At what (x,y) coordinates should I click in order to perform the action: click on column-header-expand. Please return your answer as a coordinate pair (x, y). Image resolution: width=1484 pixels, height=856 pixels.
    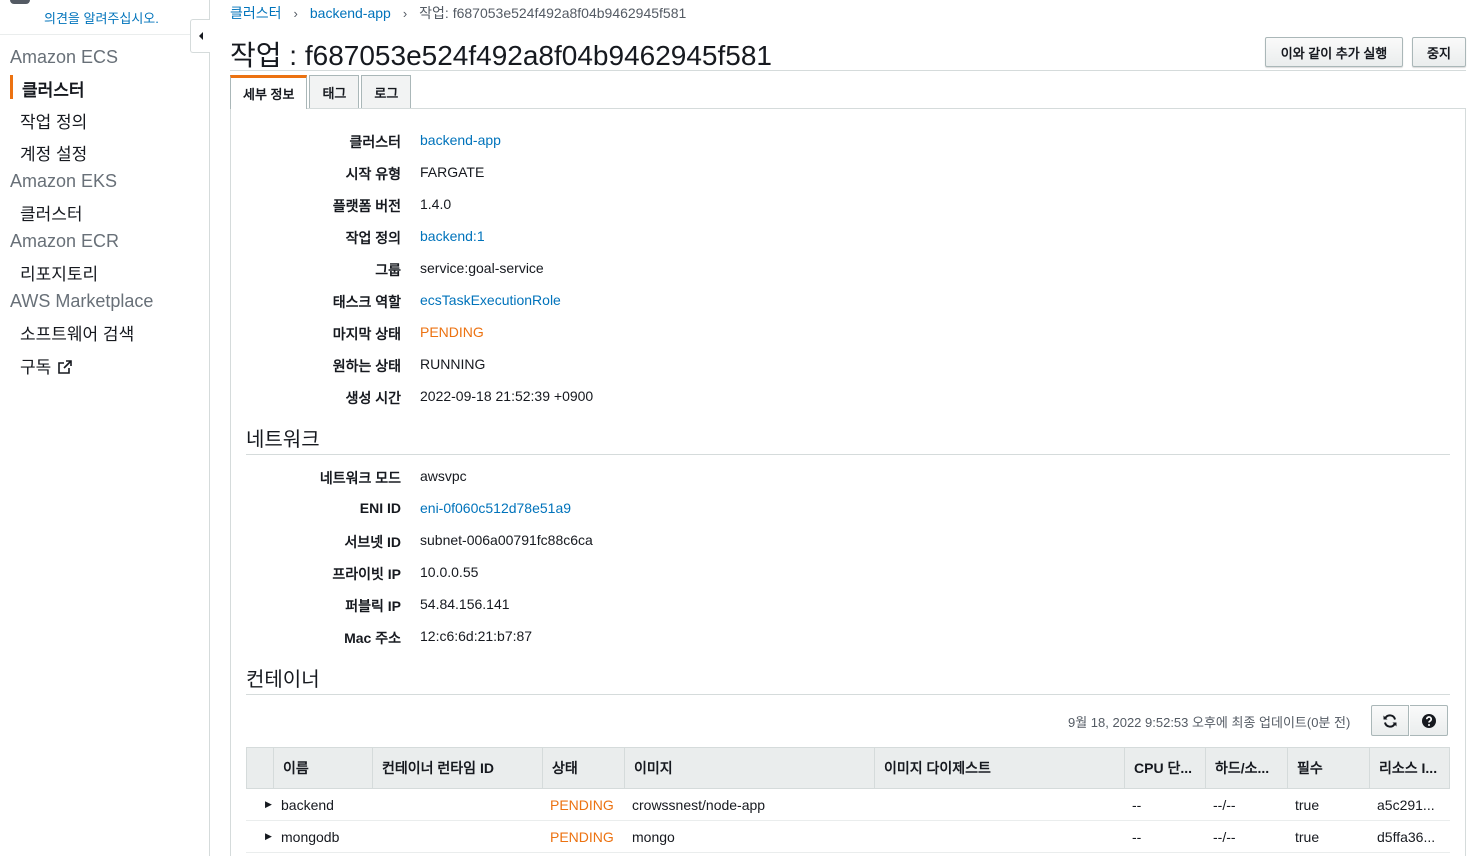
    Looking at the image, I should click on (260, 768).